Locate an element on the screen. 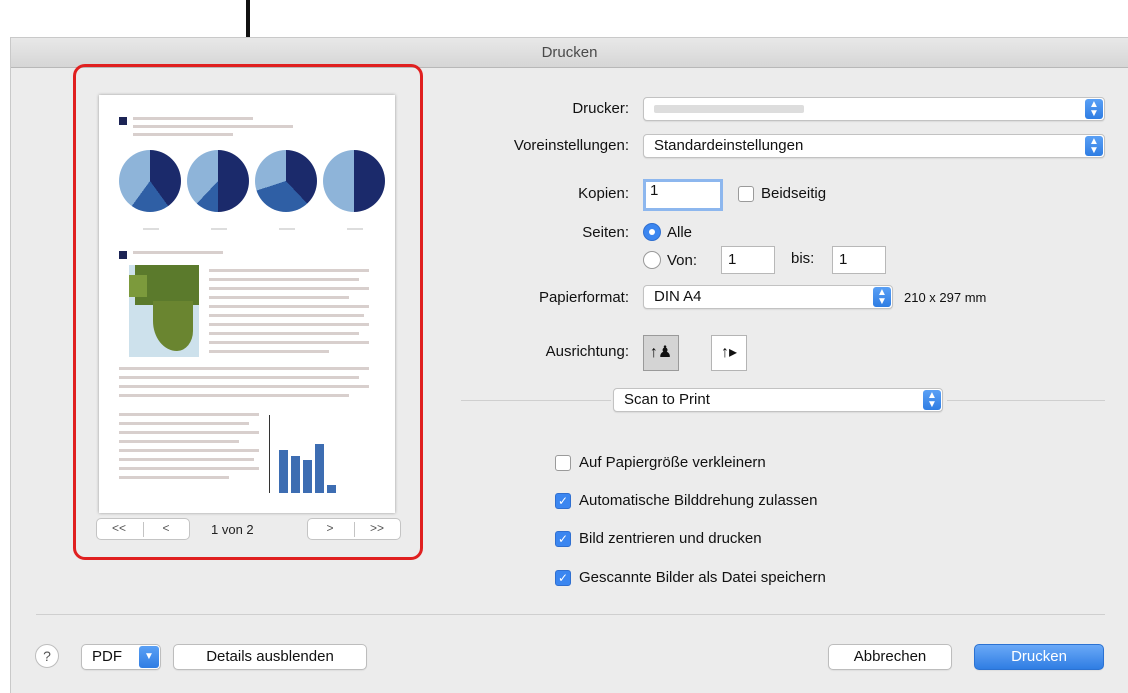 The width and height of the screenshot is (1128, 693). paper-size-select: DIN A4 ▲ ▼ is located at coordinates (768, 297).